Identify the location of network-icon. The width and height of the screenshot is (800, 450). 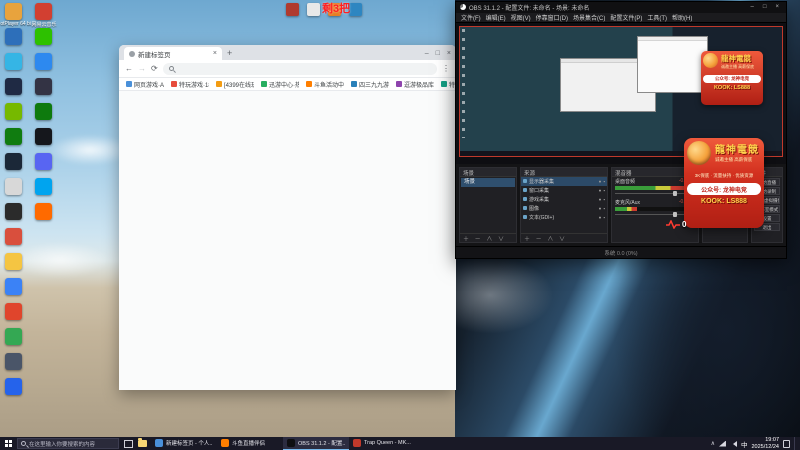
(722, 443).